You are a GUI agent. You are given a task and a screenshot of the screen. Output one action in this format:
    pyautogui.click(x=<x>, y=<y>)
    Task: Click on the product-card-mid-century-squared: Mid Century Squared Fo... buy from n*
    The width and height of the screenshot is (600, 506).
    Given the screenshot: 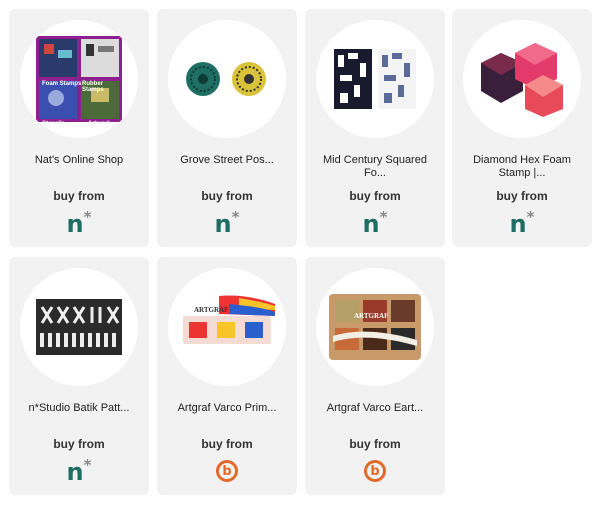 What is the action you would take?
    pyautogui.click(x=375, y=128)
    